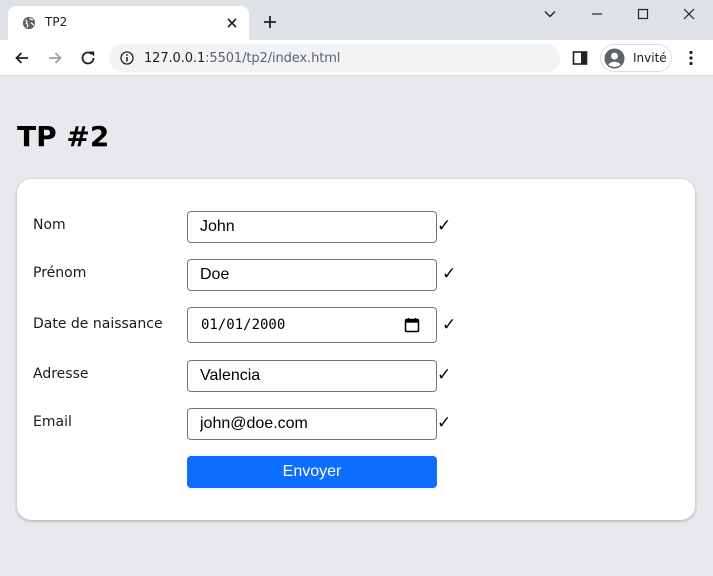 This screenshot has width=713, height=576. What do you see at coordinates (312, 472) in the screenshot?
I see `submit-button: Envoyer` at bounding box center [312, 472].